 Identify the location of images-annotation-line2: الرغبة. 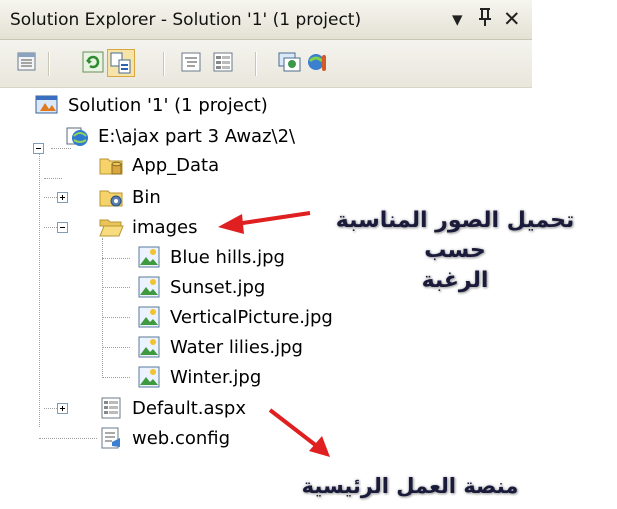
(455, 280).